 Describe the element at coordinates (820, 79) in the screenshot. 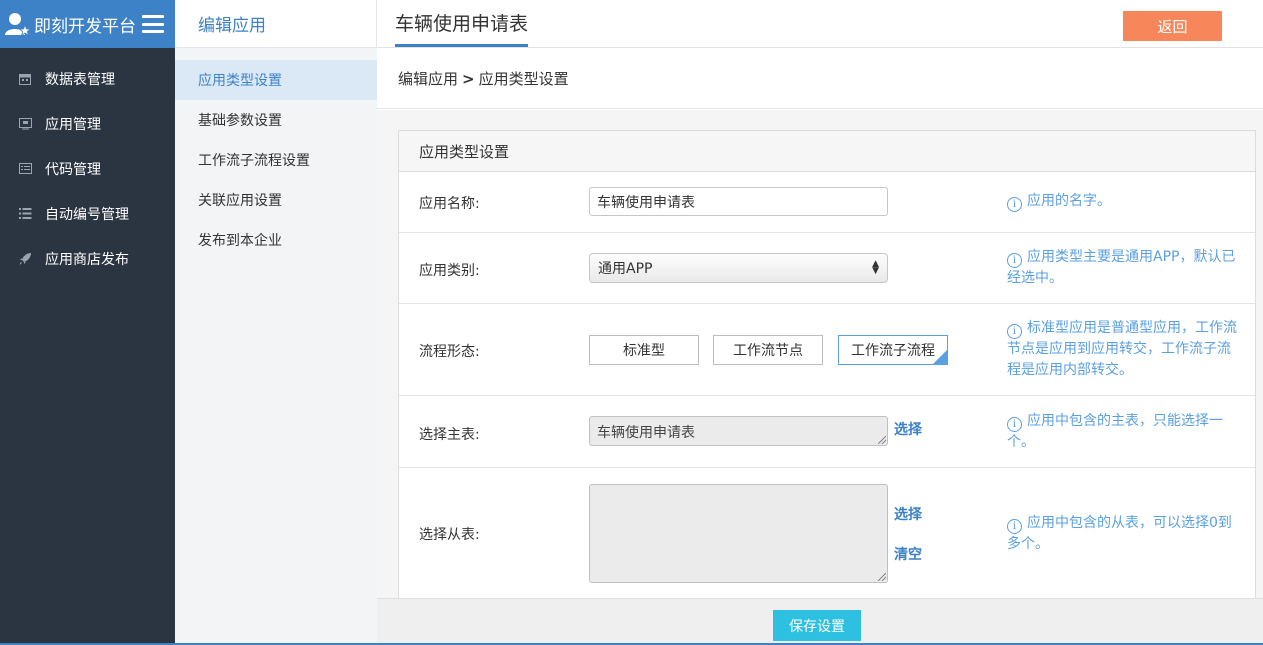

I see `breadcrumb: 编辑应用 > 应用类型设置` at that location.